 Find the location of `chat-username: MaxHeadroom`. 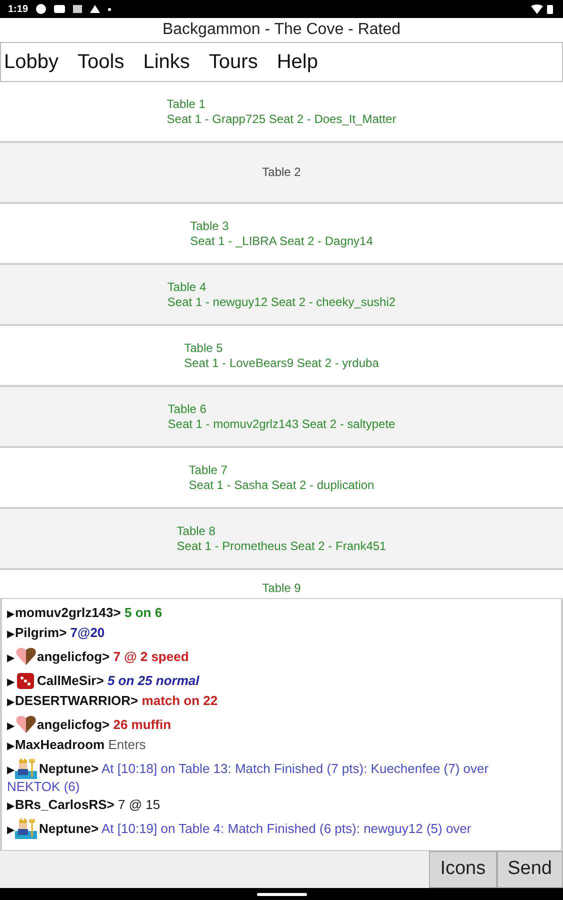

chat-username: MaxHeadroom is located at coordinates (60, 744).